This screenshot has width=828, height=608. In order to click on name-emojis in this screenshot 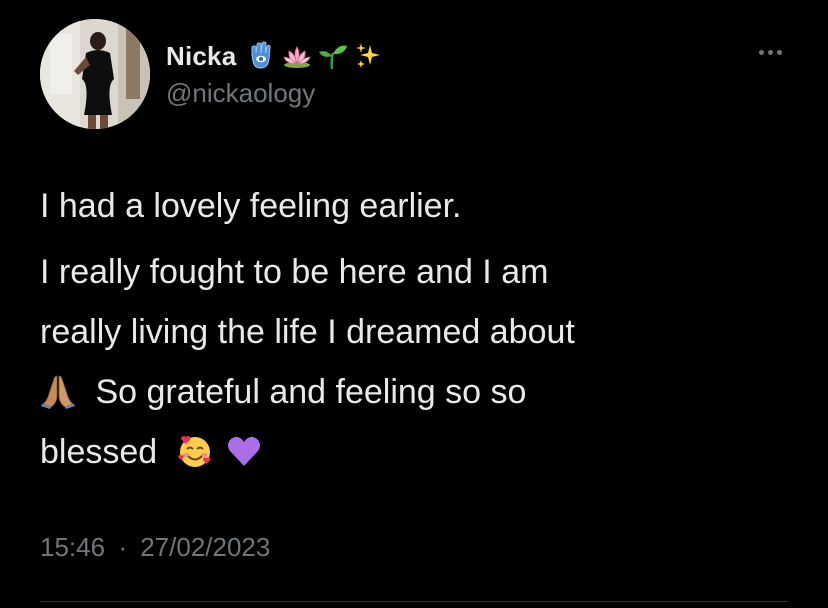, I will do `click(315, 56)`.